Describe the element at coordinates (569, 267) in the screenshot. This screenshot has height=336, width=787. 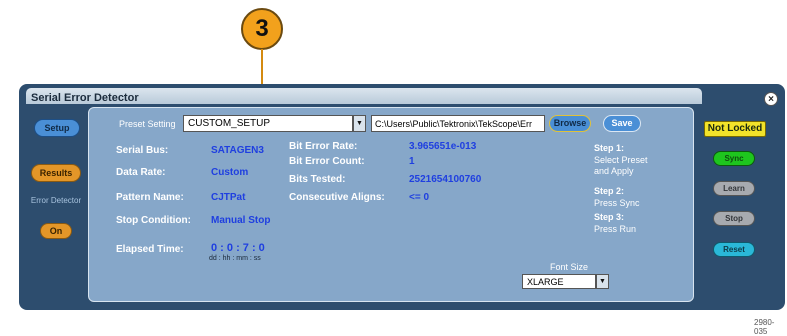
I see `font-size-label: Font Size` at that location.